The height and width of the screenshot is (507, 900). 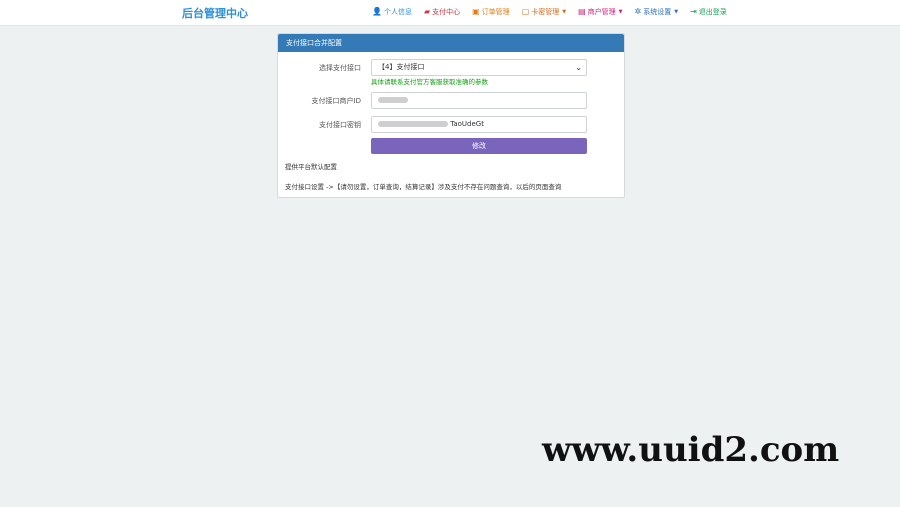 What do you see at coordinates (451, 43) in the screenshot?
I see `panel-title: 支付接口合并配置` at bounding box center [451, 43].